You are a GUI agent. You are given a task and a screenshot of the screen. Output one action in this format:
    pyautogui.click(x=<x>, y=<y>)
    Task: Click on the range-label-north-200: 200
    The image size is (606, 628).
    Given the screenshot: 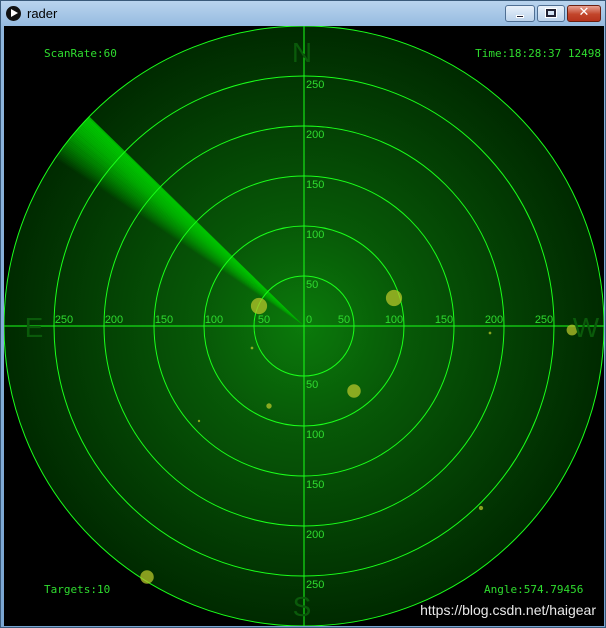 What is the action you would take?
    pyautogui.click(x=315, y=135)
    